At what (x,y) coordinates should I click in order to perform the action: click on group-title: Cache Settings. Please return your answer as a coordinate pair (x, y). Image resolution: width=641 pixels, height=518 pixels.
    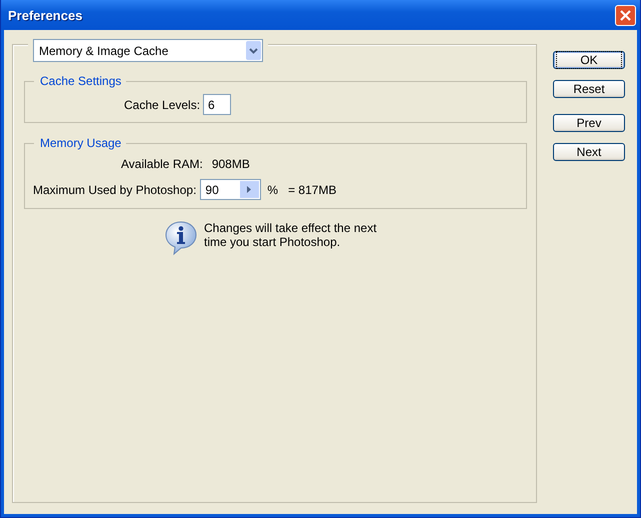
    Looking at the image, I should click on (80, 81).